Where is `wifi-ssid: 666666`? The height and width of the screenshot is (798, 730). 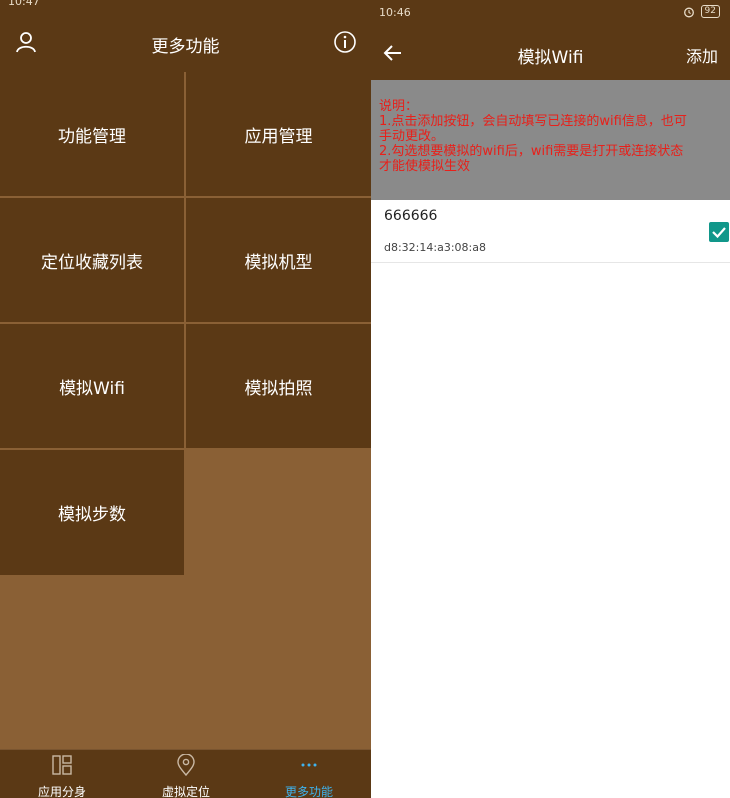 wifi-ssid: 666666 is located at coordinates (411, 216).